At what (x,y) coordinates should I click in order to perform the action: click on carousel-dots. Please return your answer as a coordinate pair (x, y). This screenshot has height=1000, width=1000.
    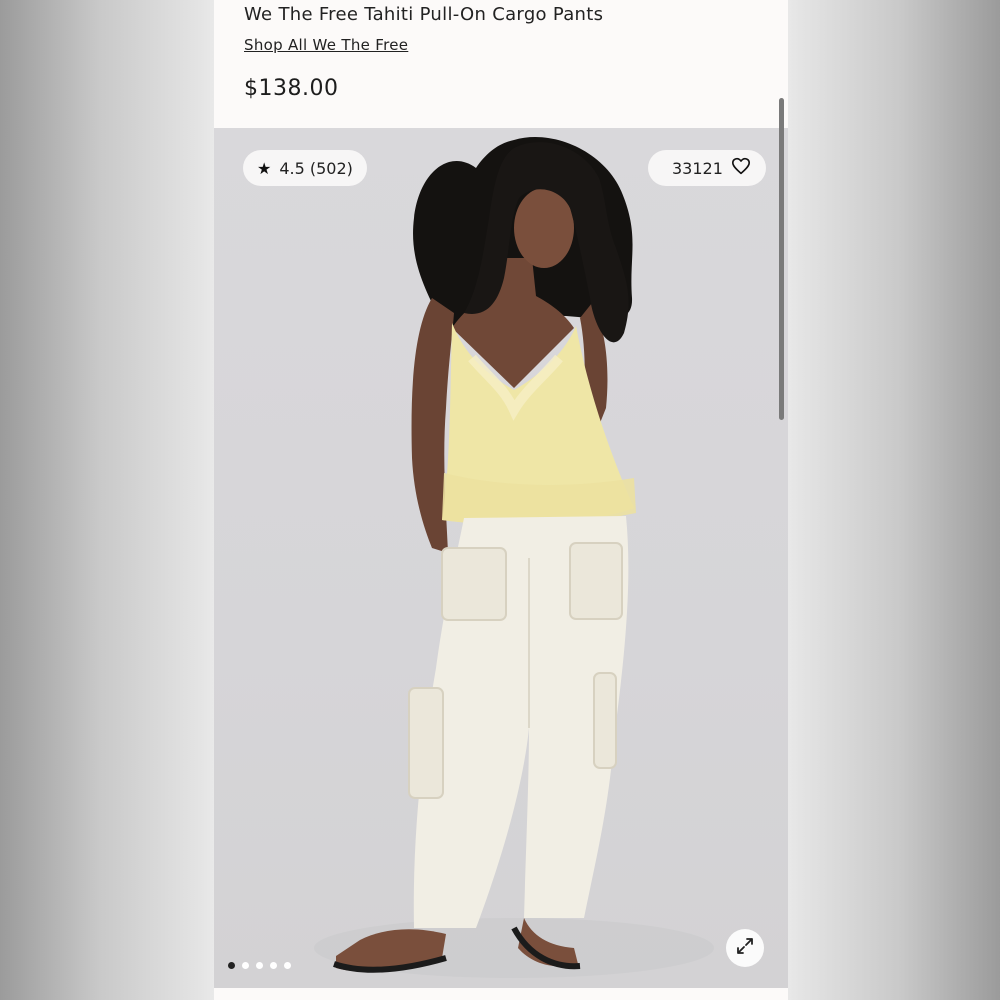
    Looking at the image, I should click on (259, 965).